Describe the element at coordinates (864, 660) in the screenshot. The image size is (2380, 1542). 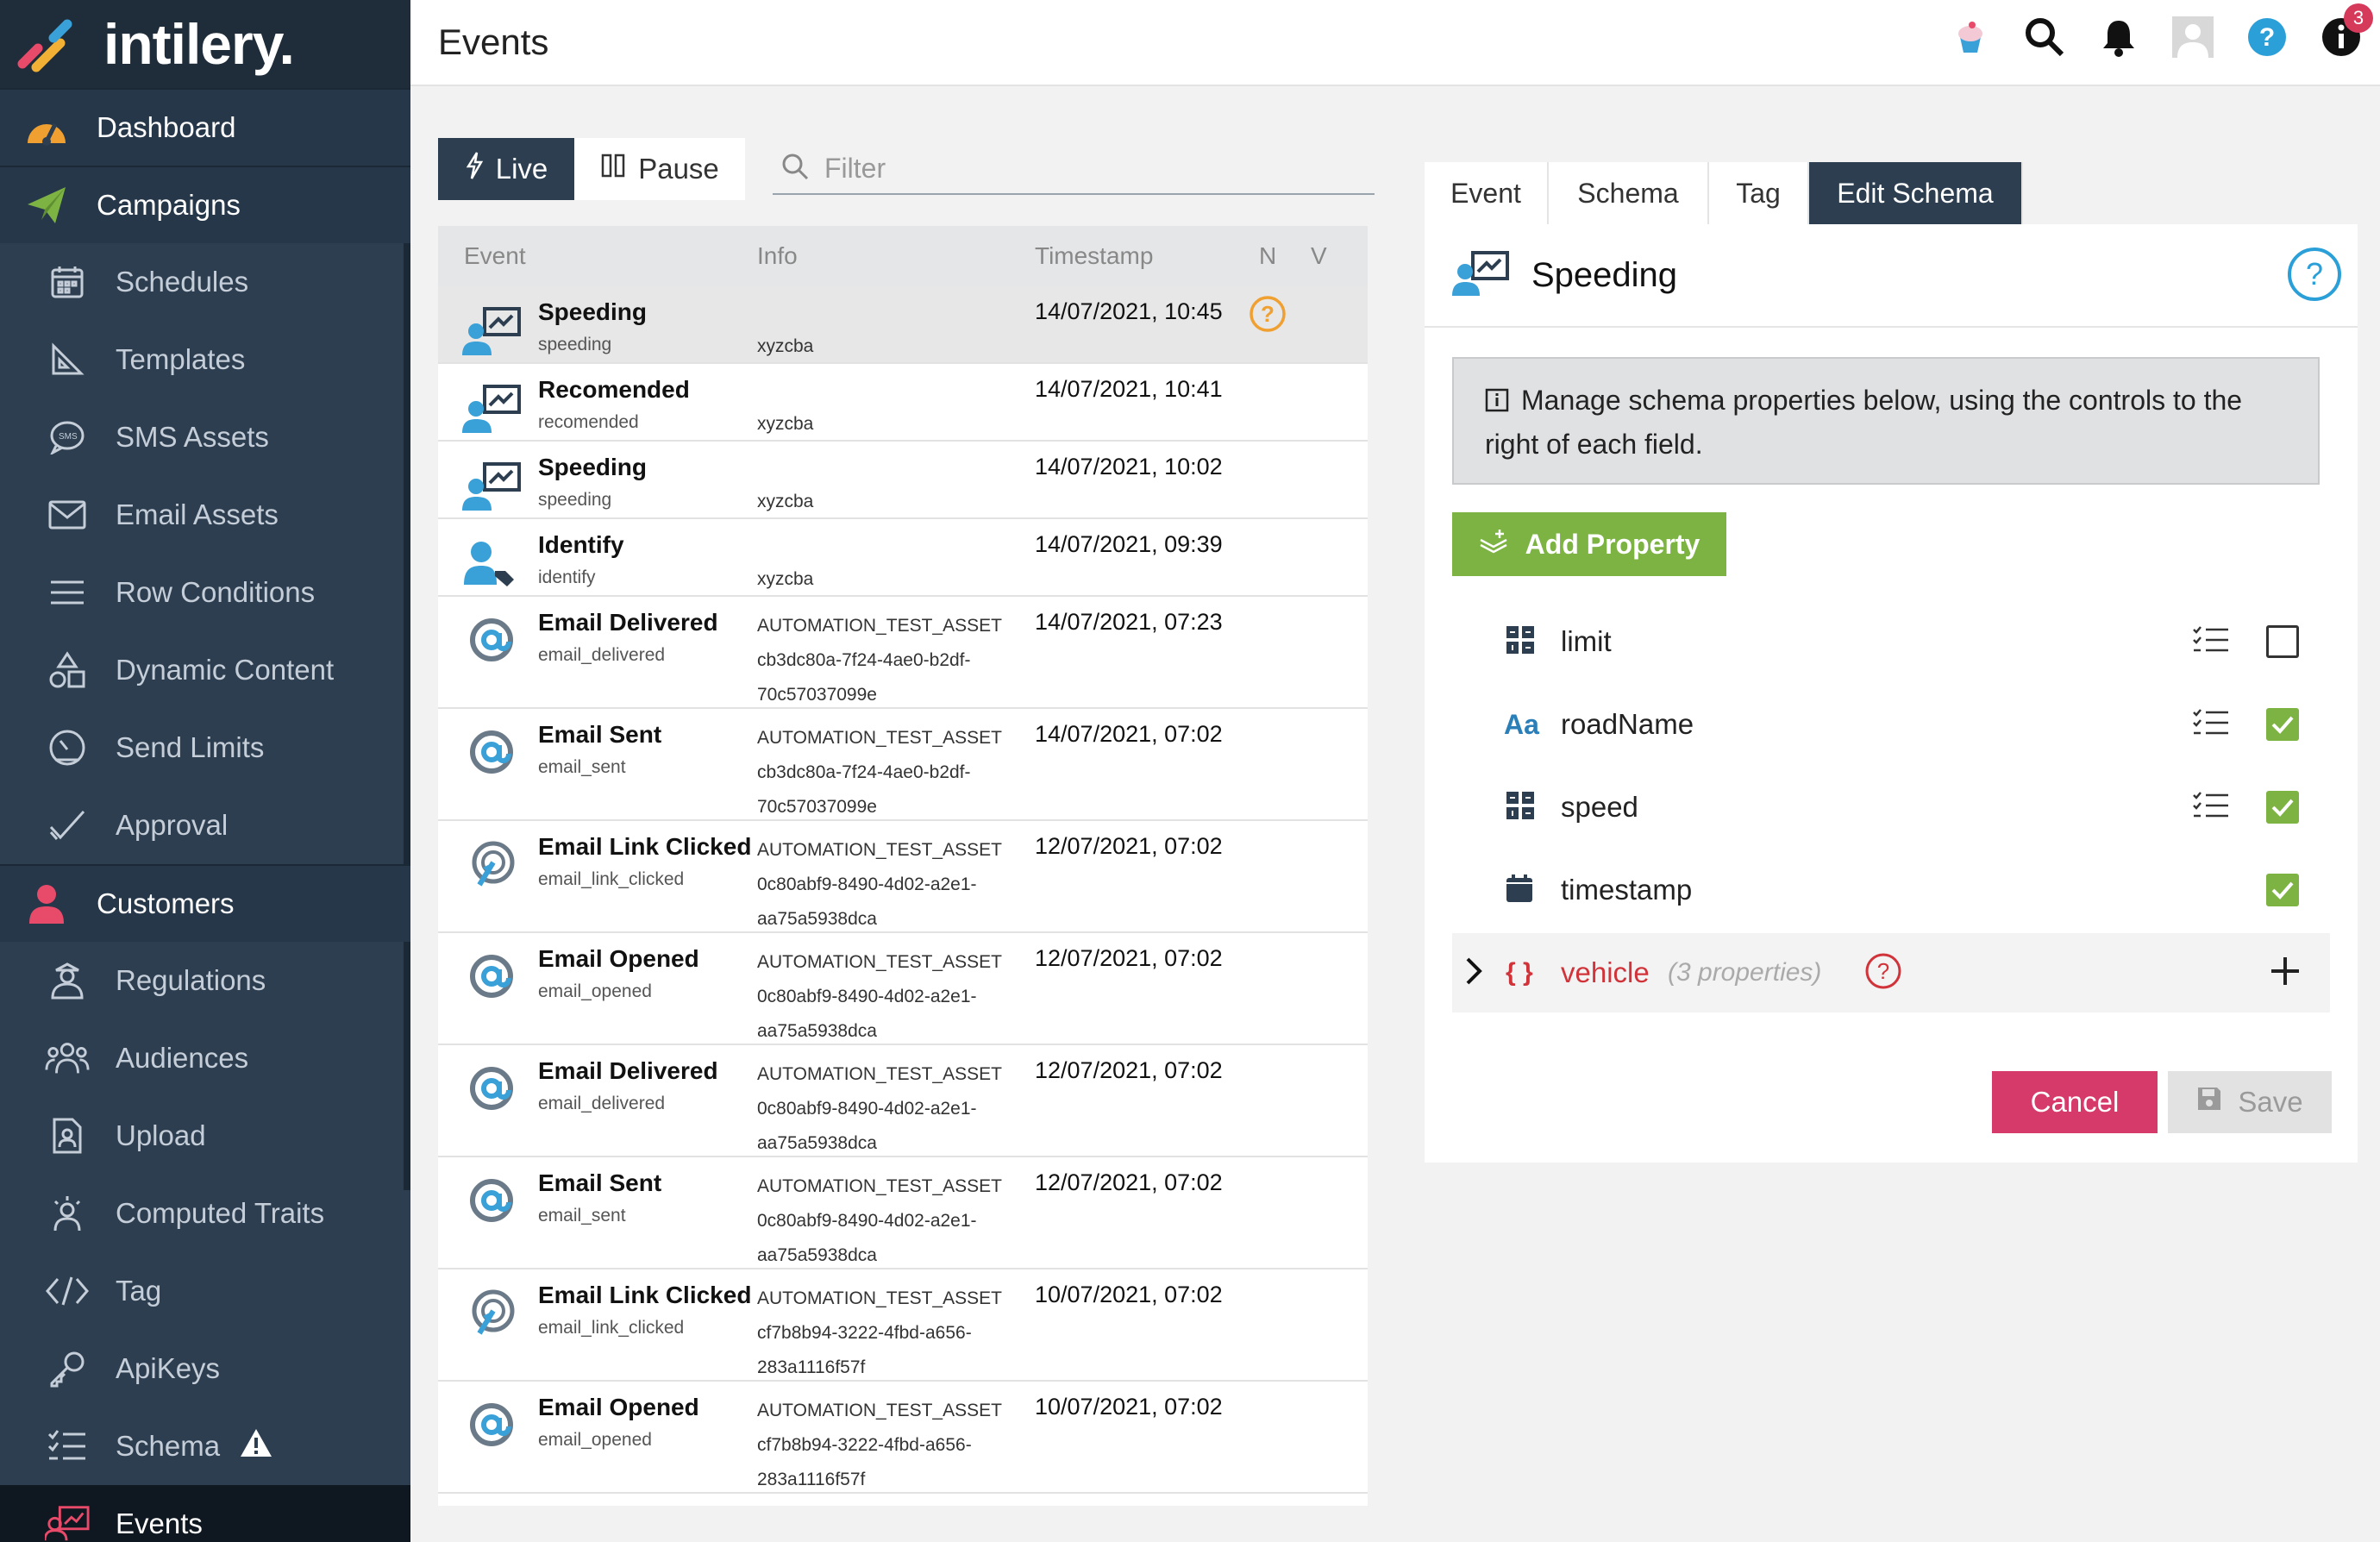
I see `info-id-line1: cb3dc80a-7f24-4ae0-b2df-` at that location.